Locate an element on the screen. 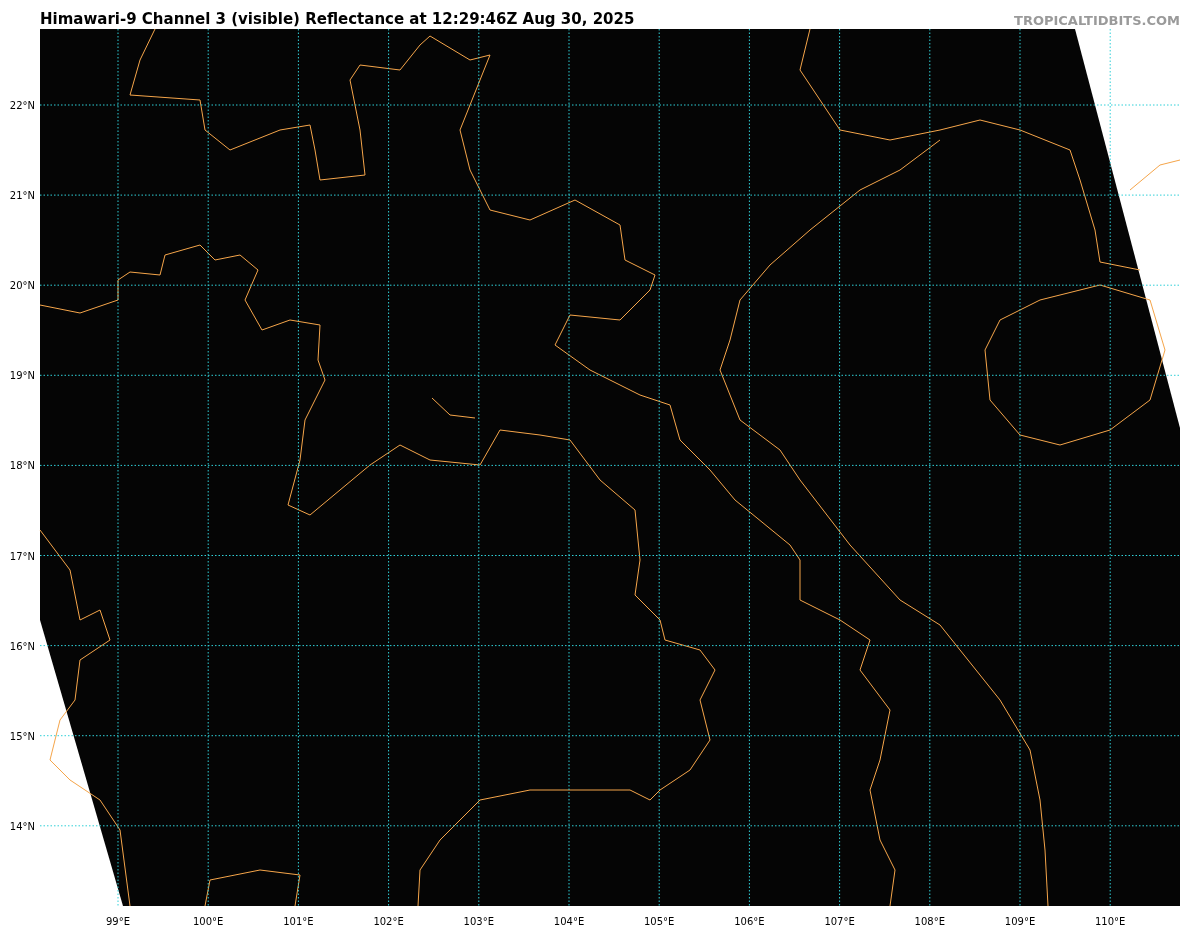 The width and height of the screenshot is (1200, 929). longitude-label: 110°E is located at coordinates (1110, 921).